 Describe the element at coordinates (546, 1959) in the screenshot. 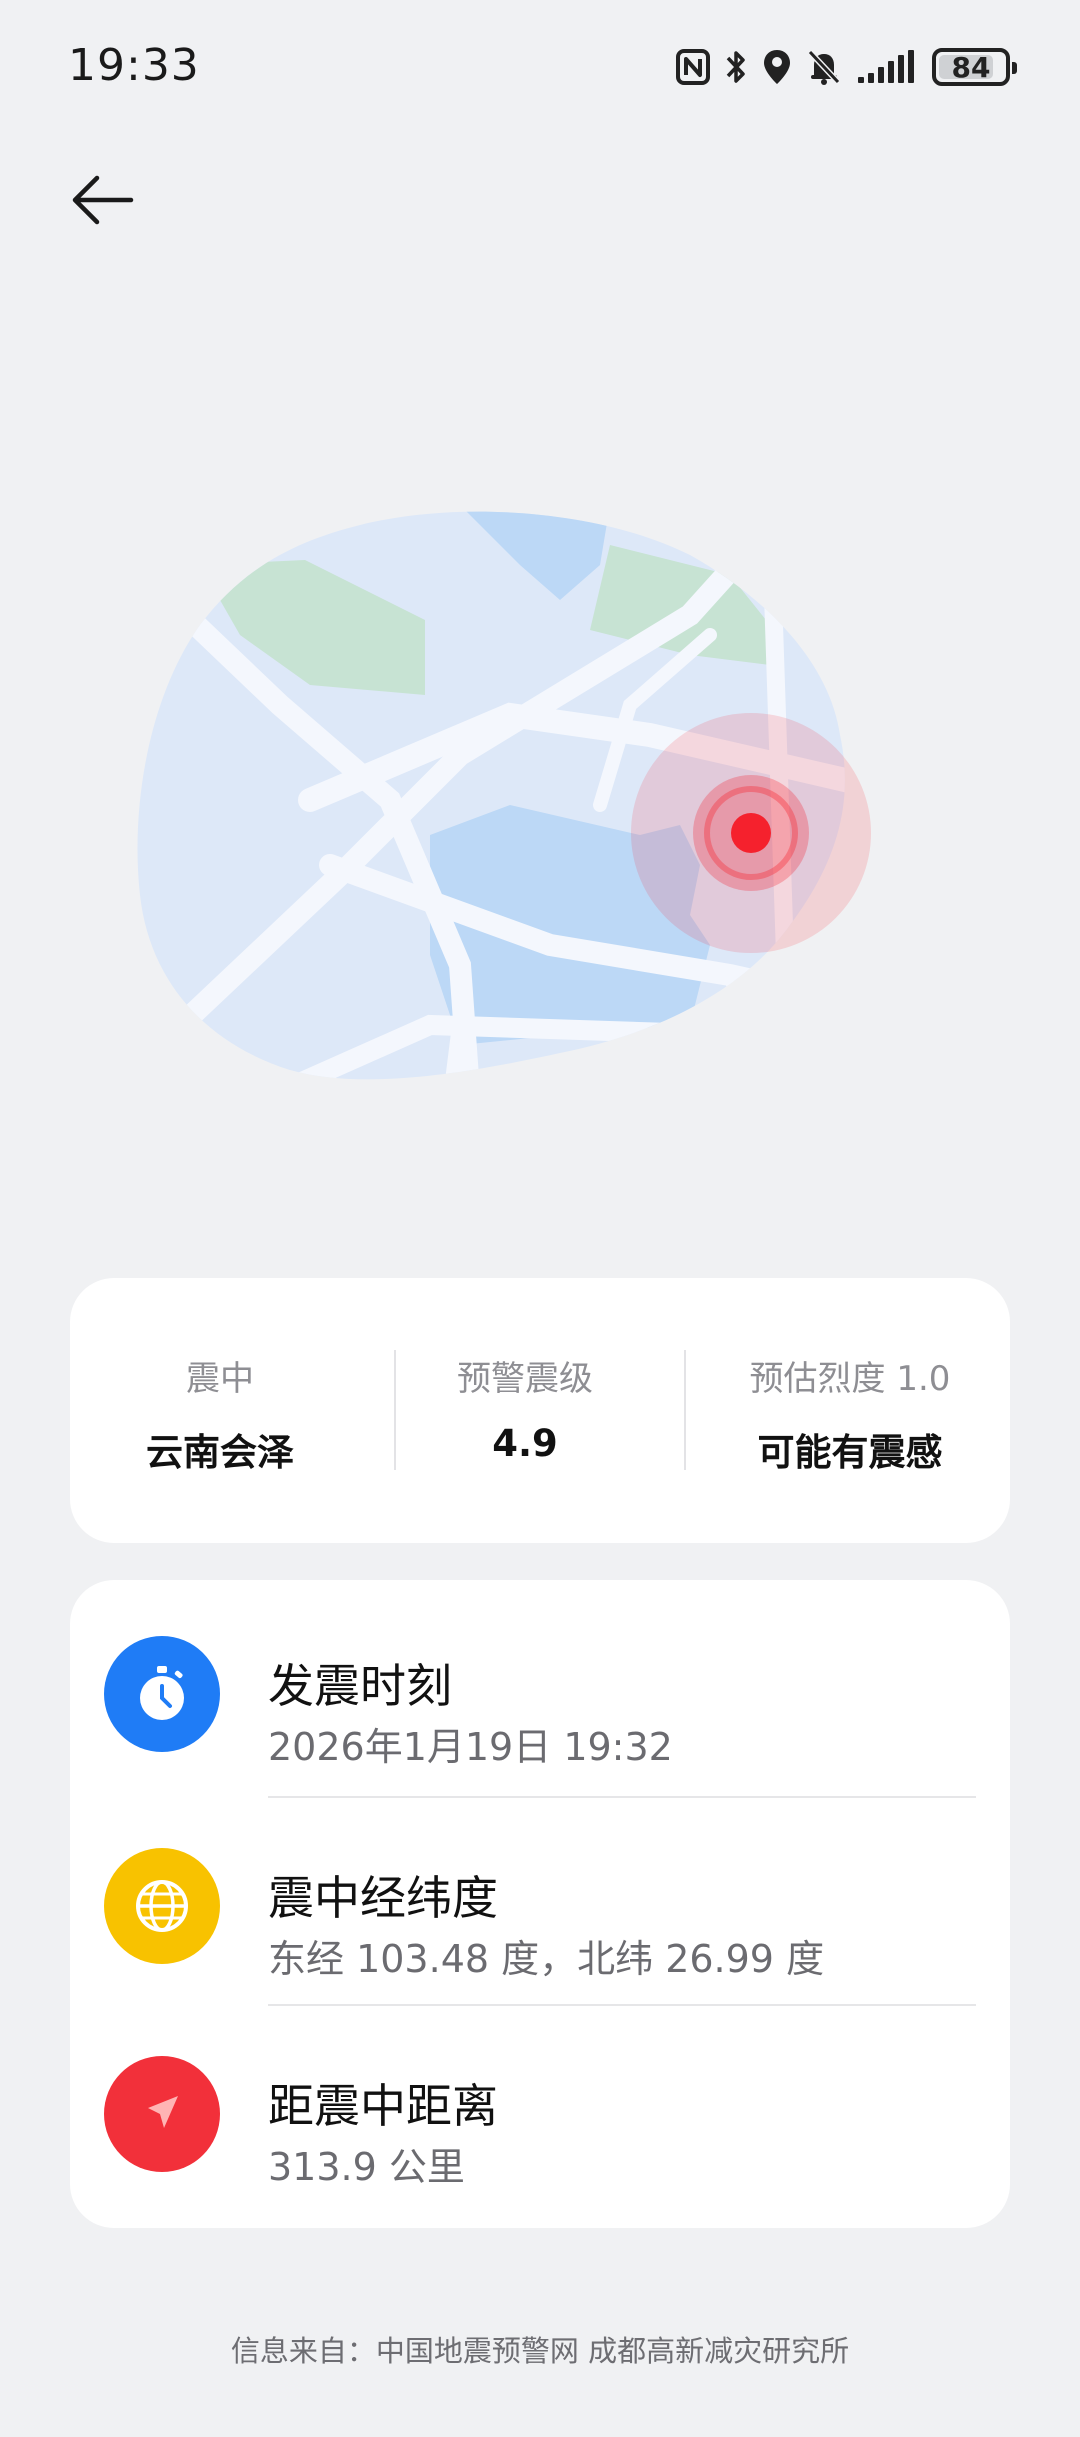

I see `coords-value: 东经 103.48 度，北纬 26.99 度` at that location.